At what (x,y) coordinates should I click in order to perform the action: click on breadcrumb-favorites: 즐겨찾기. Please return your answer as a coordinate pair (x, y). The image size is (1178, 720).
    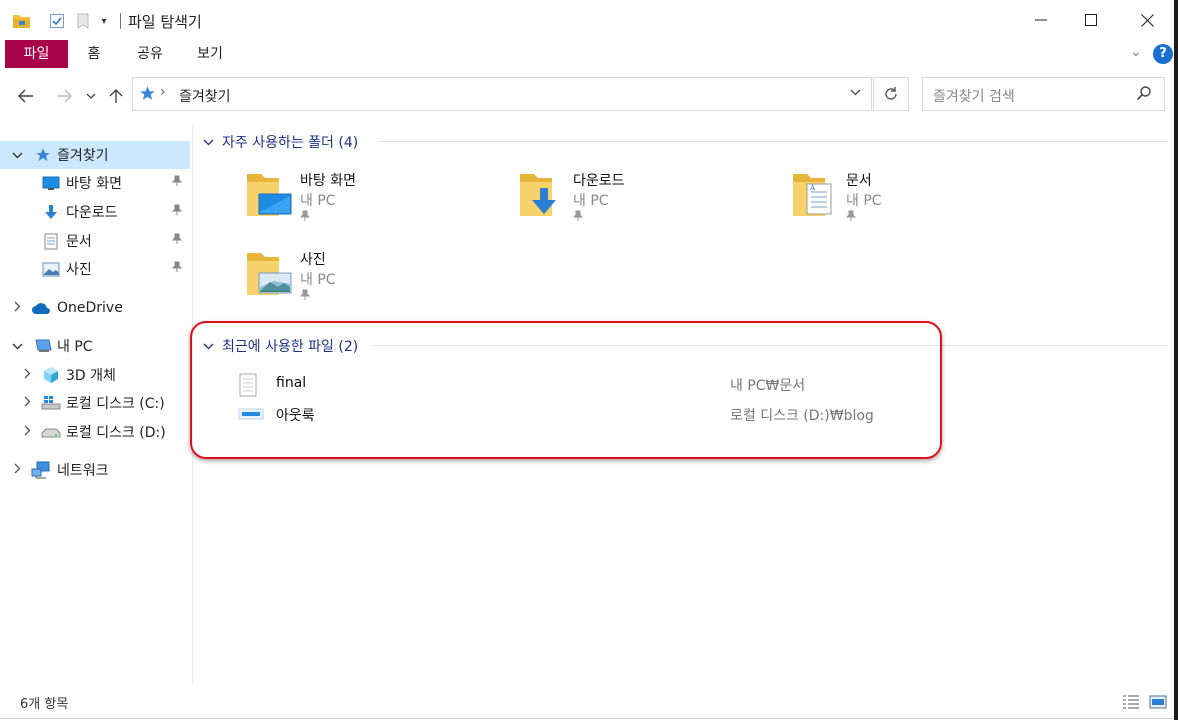
    Looking at the image, I should click on (205, 96).